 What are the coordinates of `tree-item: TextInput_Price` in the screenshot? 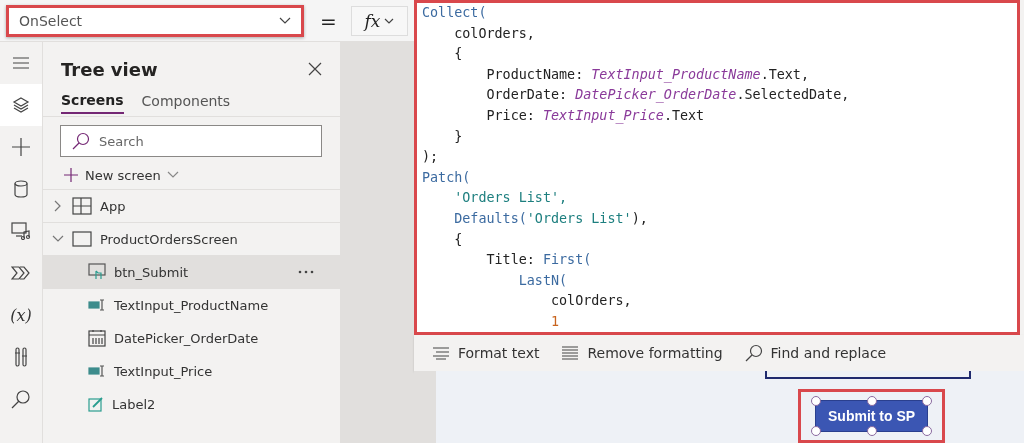 It's located at (191, 371).